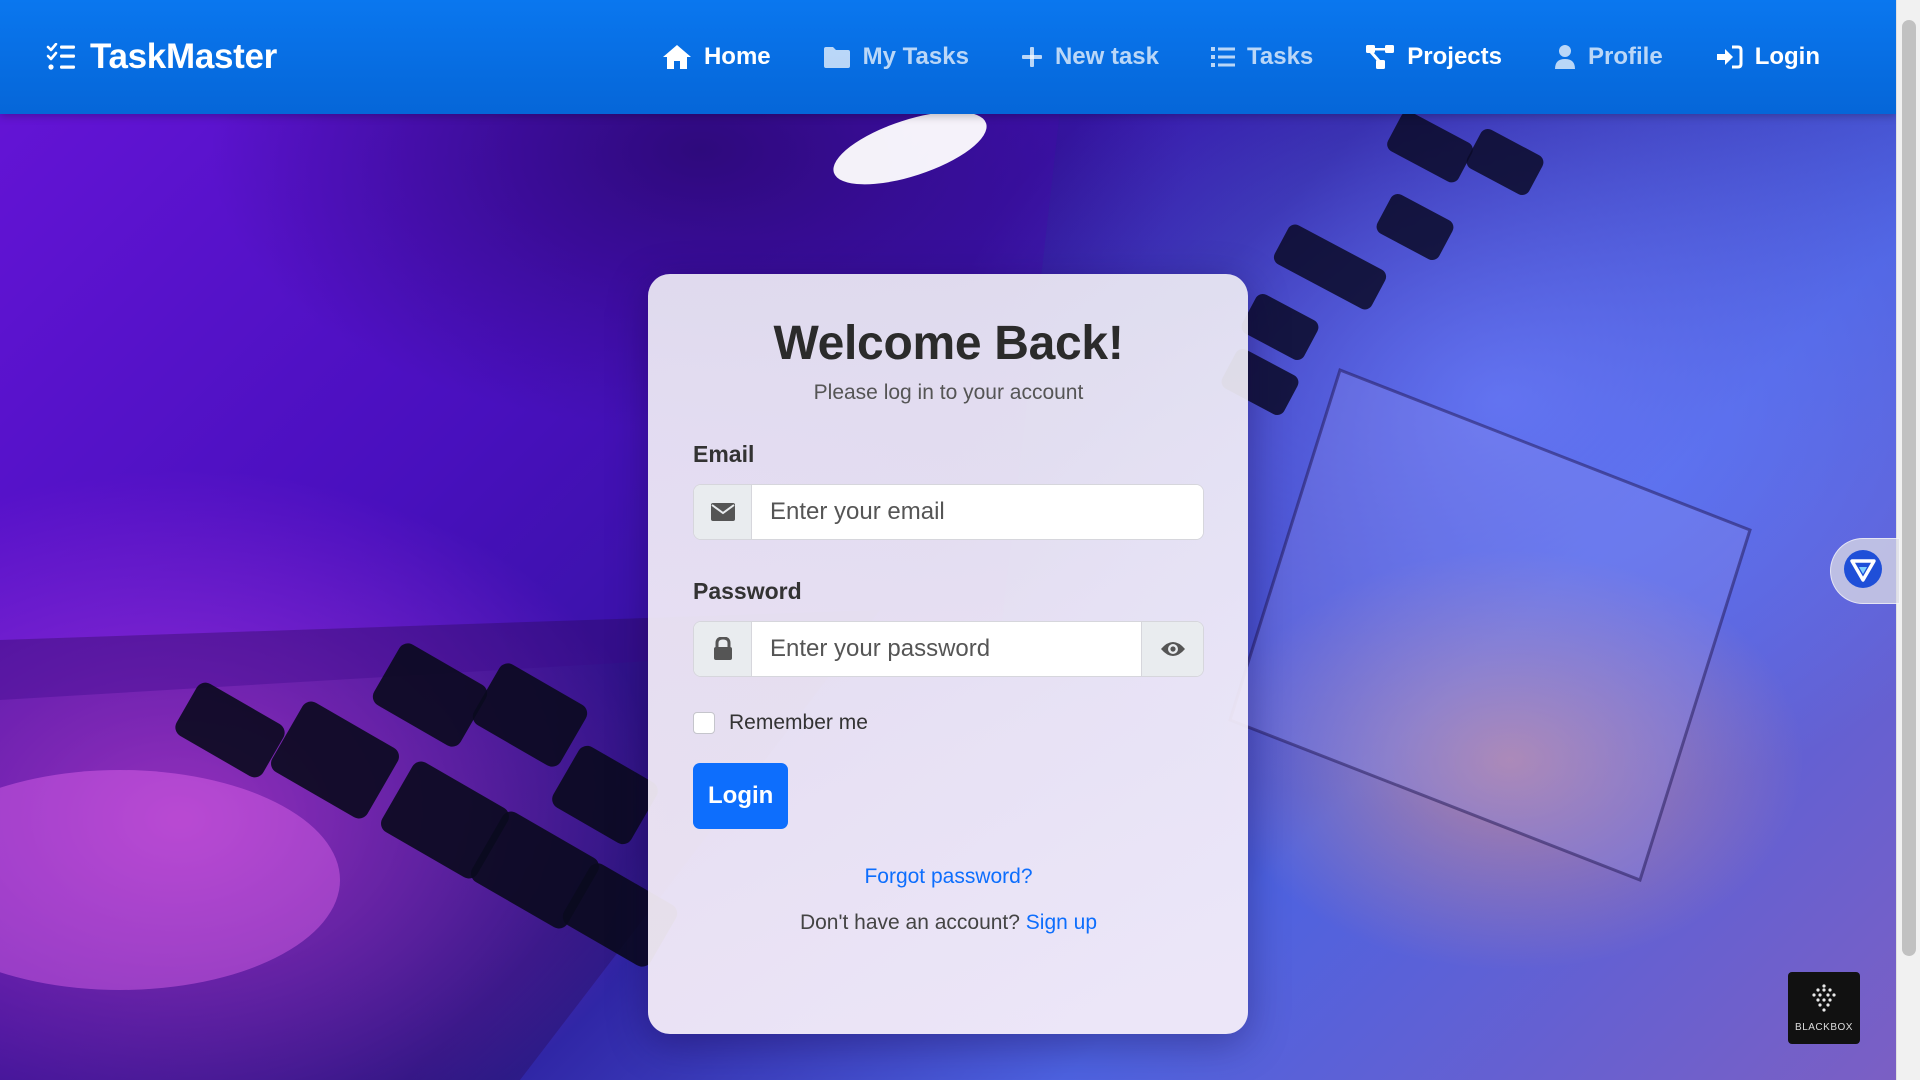  I want to click on blackbox-label: BLACKBOX, so click(1824, 1027).